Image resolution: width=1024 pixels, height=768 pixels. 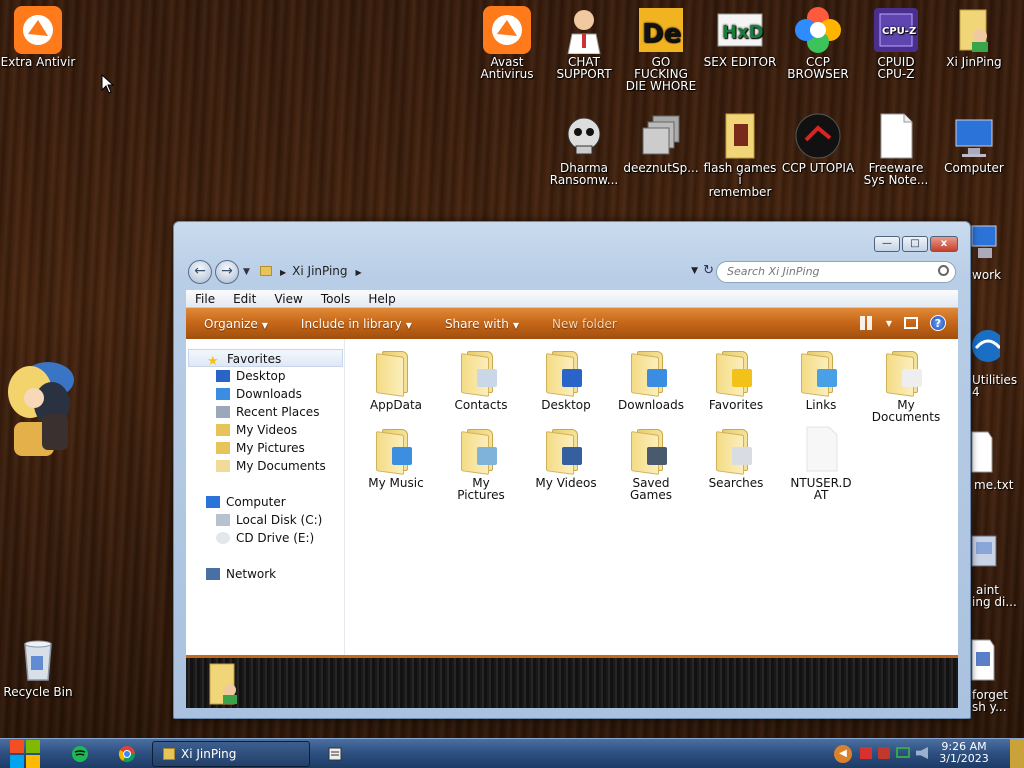 I want to click on chrome-taskbar-icon, so click(x=127, y=754).